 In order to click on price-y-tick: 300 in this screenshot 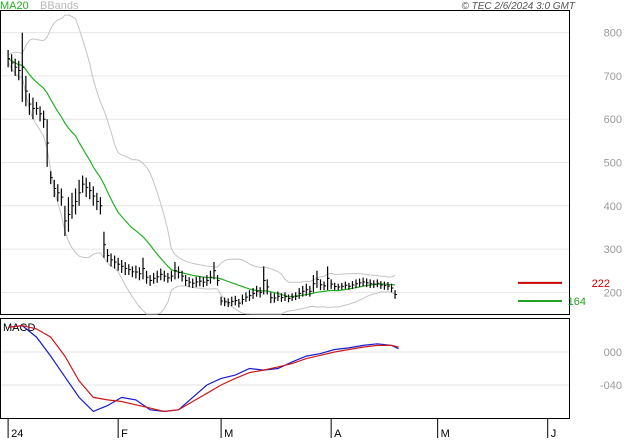, I will do `click(613, 250)`.